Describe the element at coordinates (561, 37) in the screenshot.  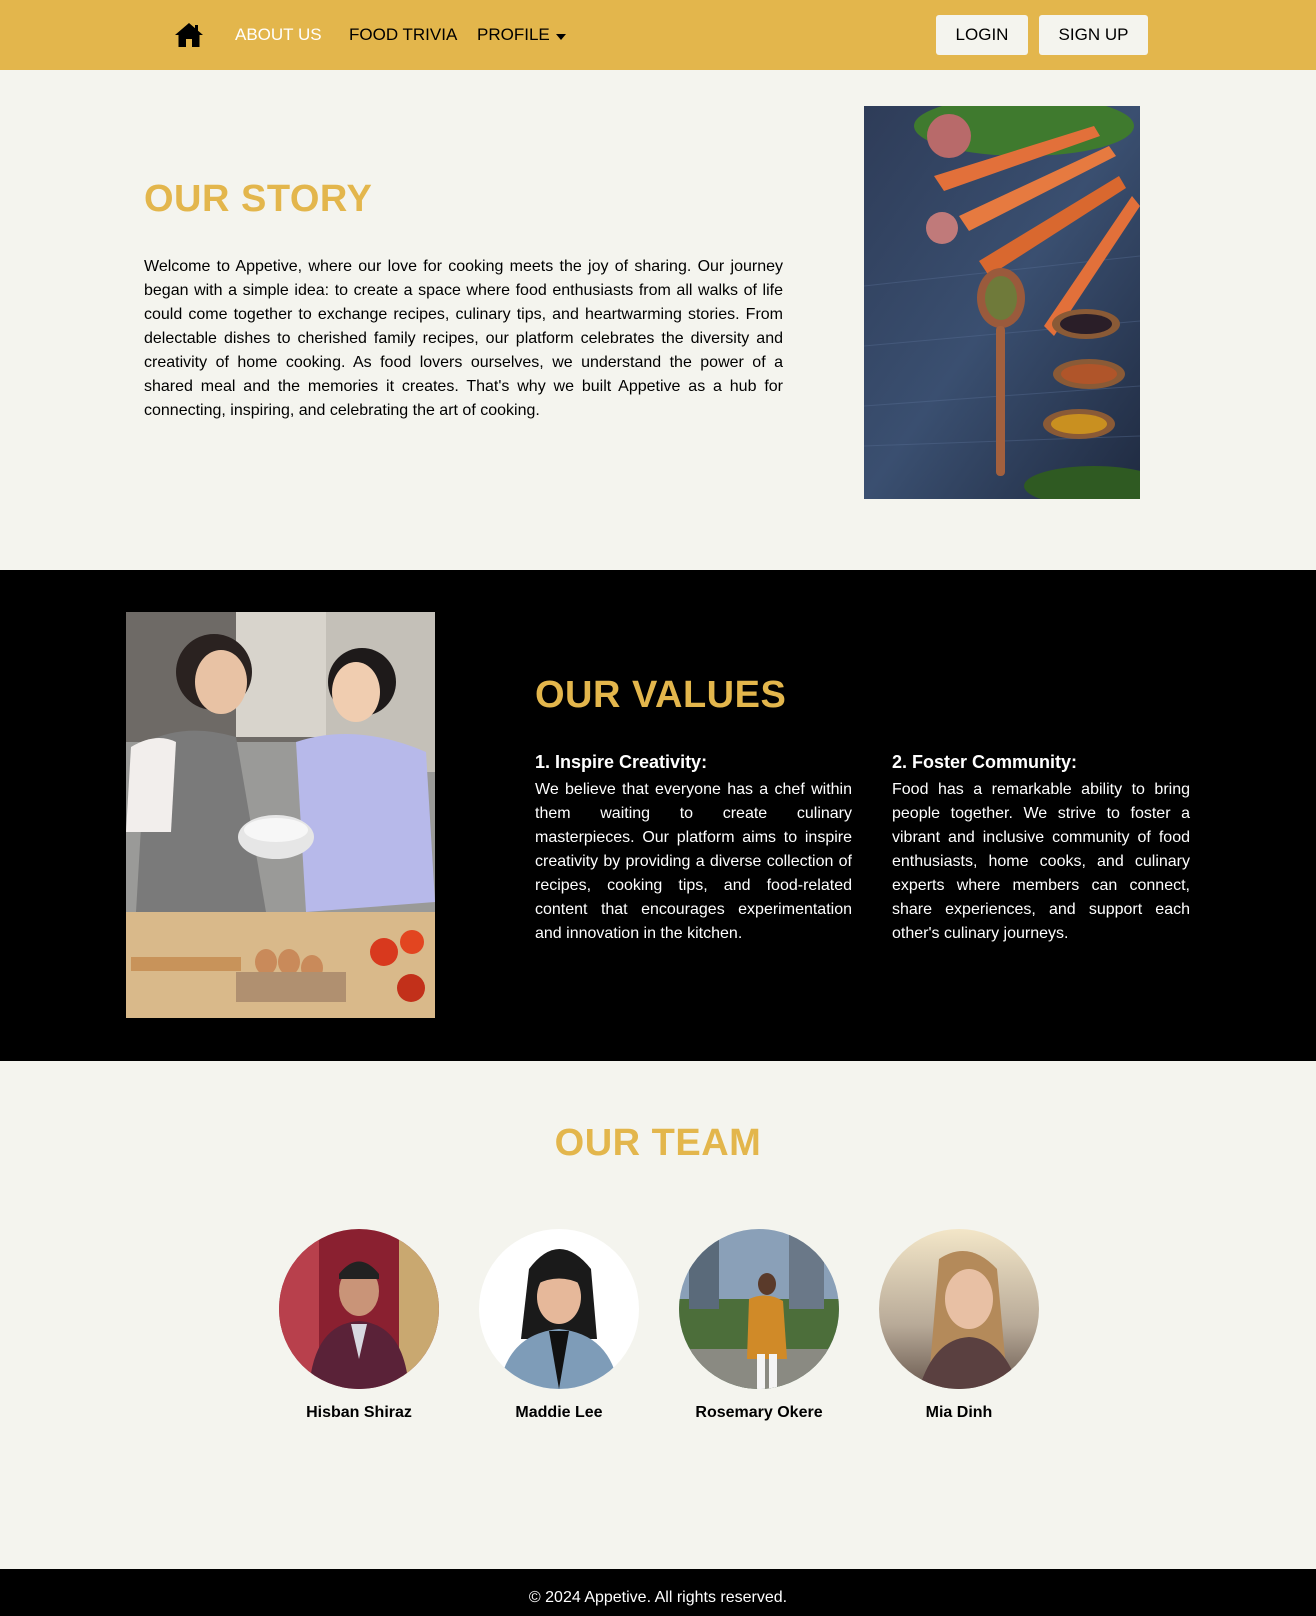
I see `chevron-down-icon` at that location.